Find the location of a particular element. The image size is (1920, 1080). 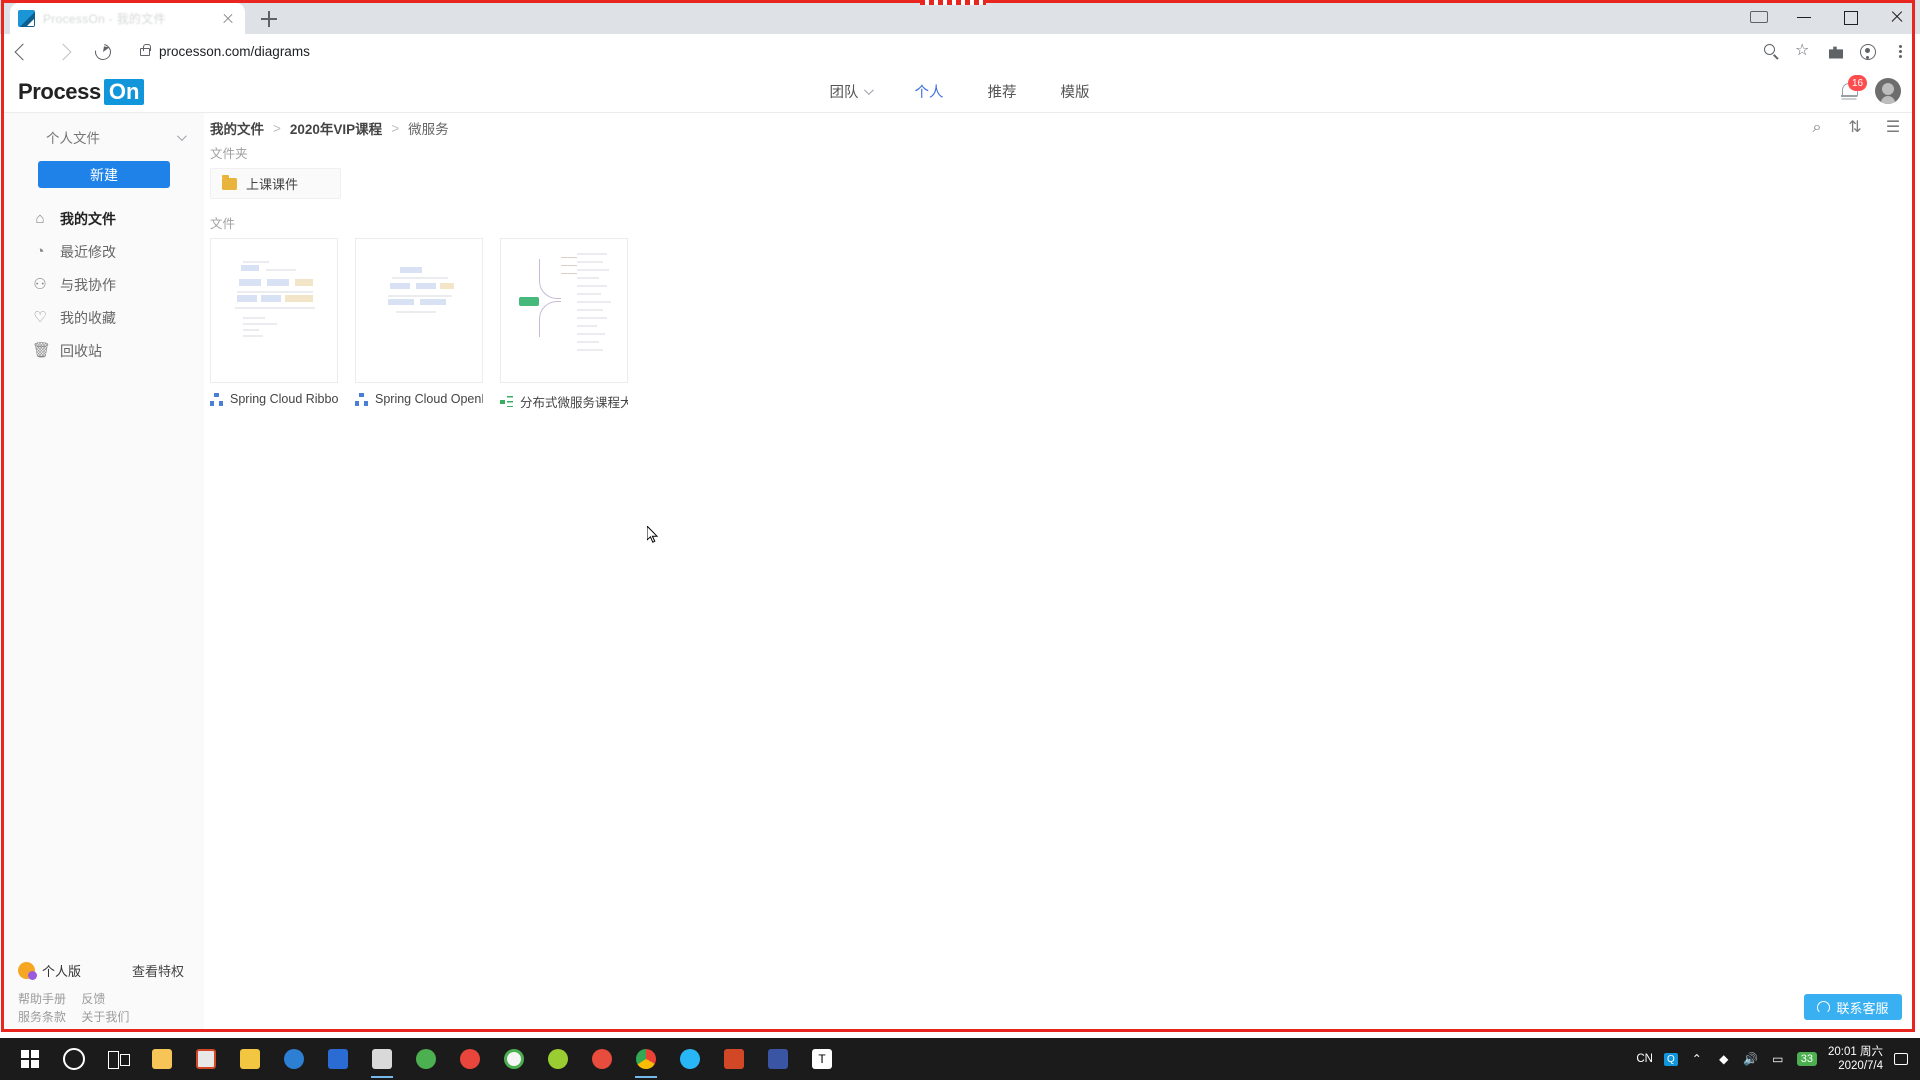

edge-icon is located at coordinates (294, 1059).